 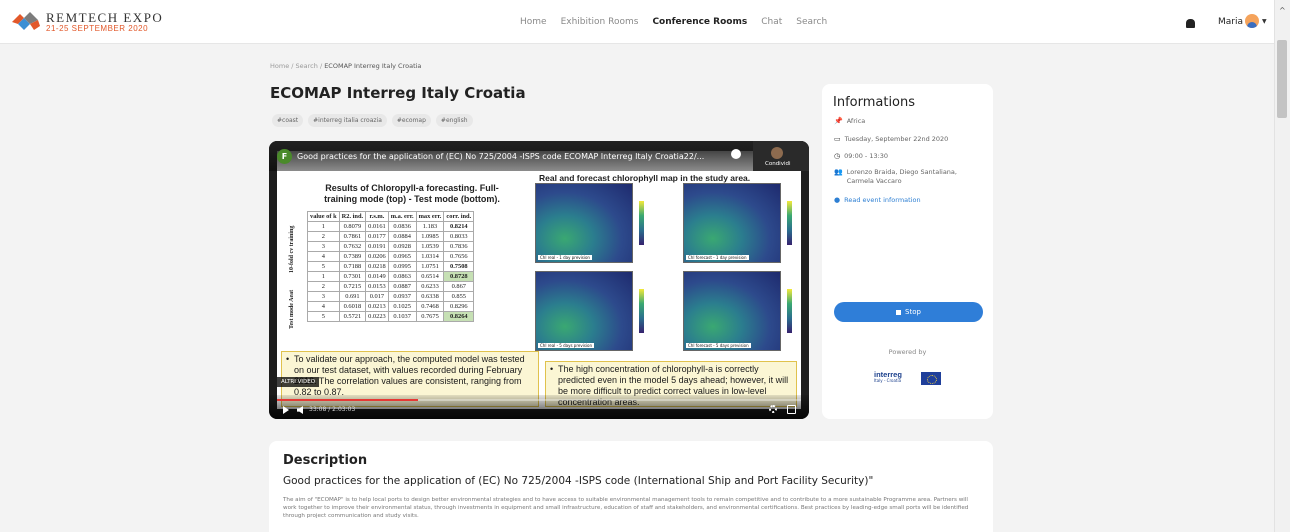 What do you see at coordinates (430, 226) in the screenshot?
I see `table-cell: 1.183` at bounding box center [430, 226].